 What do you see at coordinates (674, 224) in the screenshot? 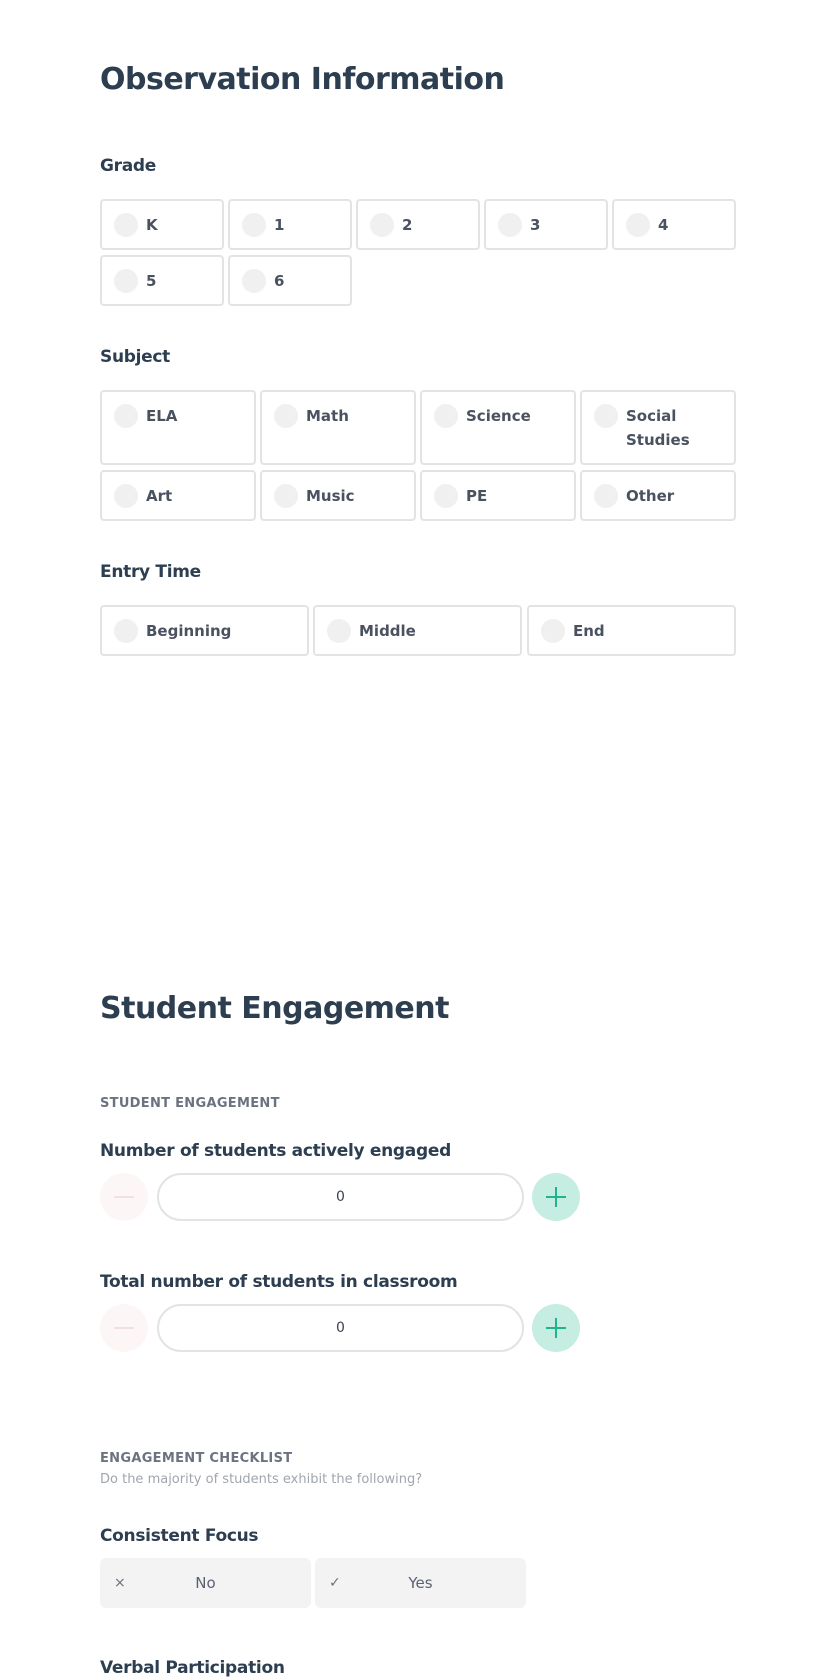
I see `grade-option-4: 4` at bounding box center [674, 224].